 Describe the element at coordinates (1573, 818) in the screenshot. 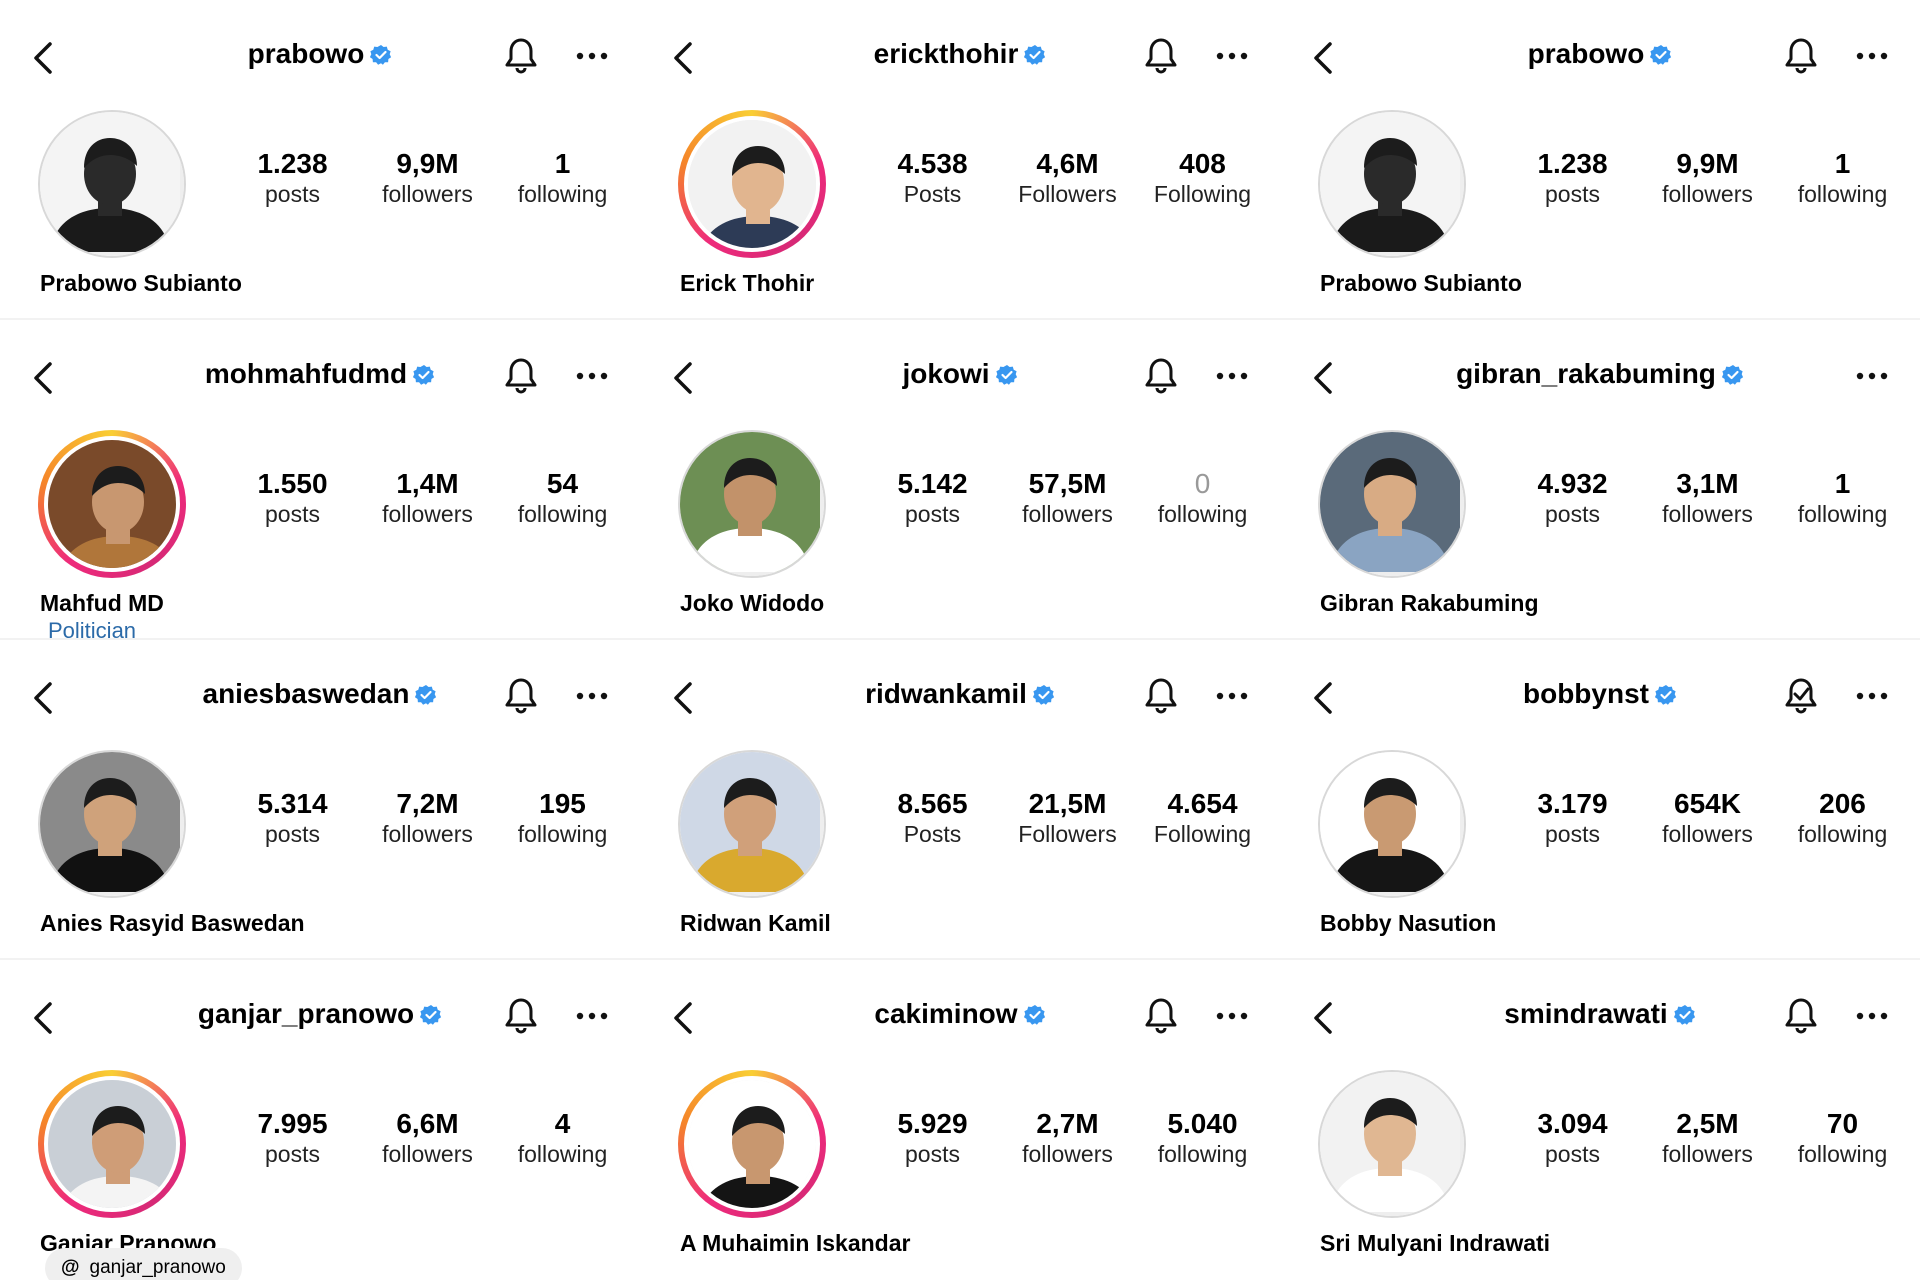

I see `posts-stat: 3.179 posts` at that location.